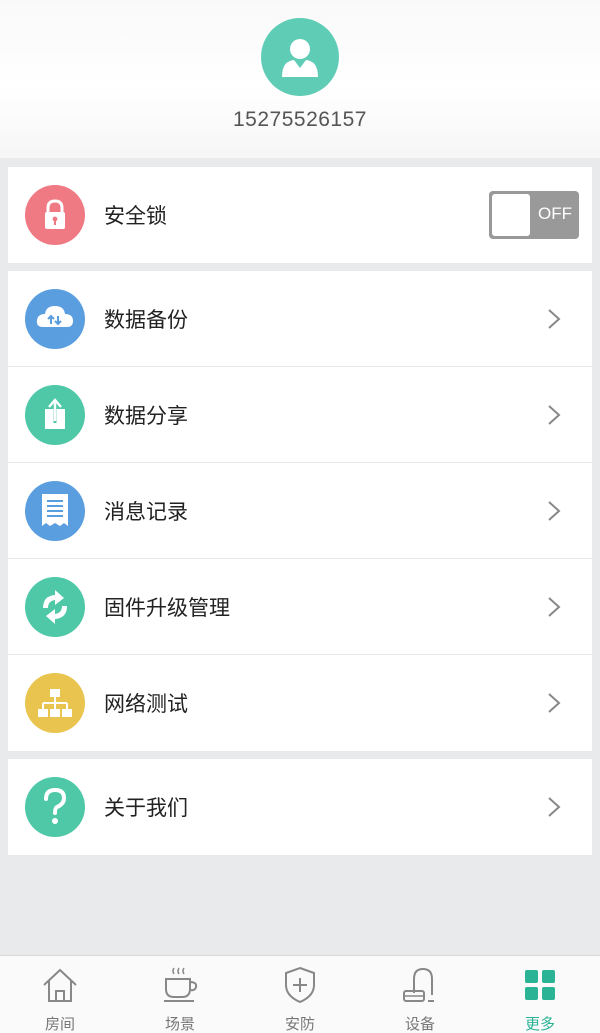  I want to click on lock-icon, so click(55, 215).